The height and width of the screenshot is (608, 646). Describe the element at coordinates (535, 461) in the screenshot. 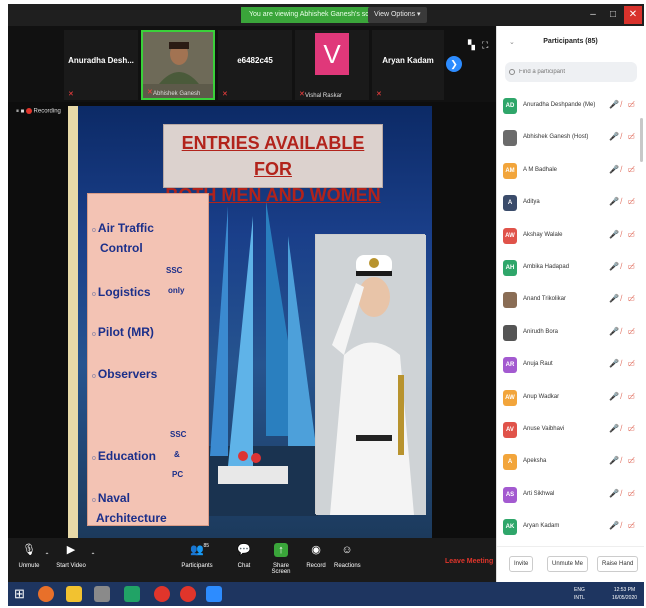

I see `participant-name: Apeksha` at that location.